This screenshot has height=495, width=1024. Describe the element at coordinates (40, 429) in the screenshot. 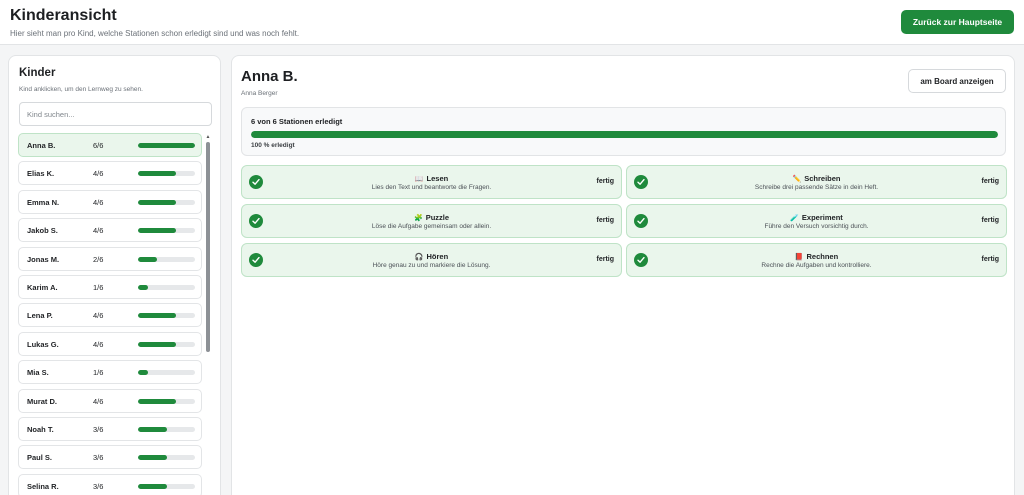

I see `kid-item-name: Noah T.` at that location.